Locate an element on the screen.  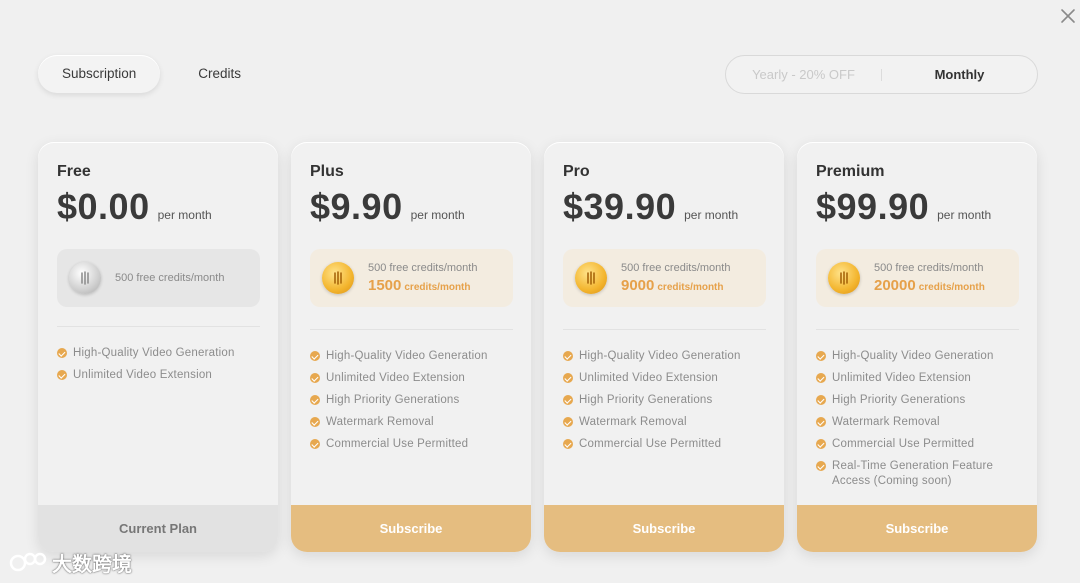
watermark-text: 大数跨境 is located at coordinates (92, 565).